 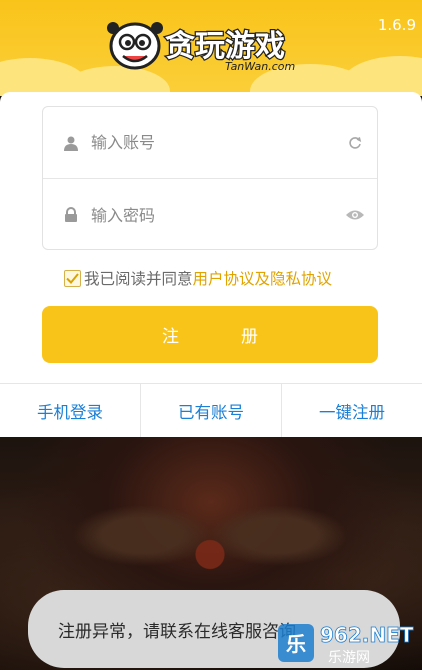 I want to click on site-watermark: 乐 962.NET 乐游网, so click(x=346, y=644).